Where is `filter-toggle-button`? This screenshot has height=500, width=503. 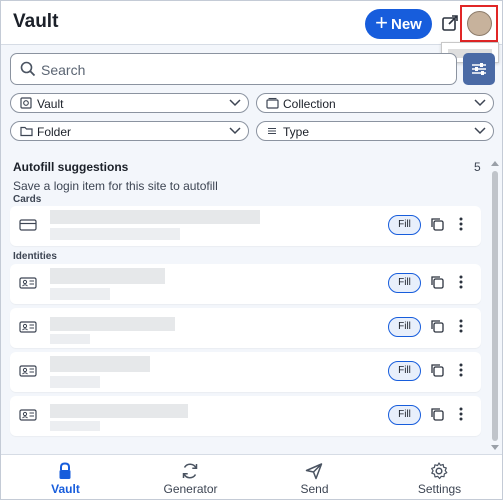 filter-toggle-button is located at coordinates (479, 69).